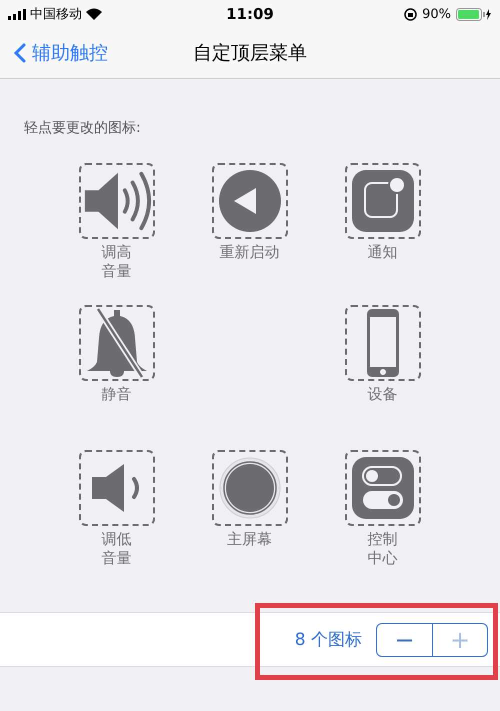 This screenshot has height=711, width=500. I want to click on icon-label: 调高音量, so click(117, 262).